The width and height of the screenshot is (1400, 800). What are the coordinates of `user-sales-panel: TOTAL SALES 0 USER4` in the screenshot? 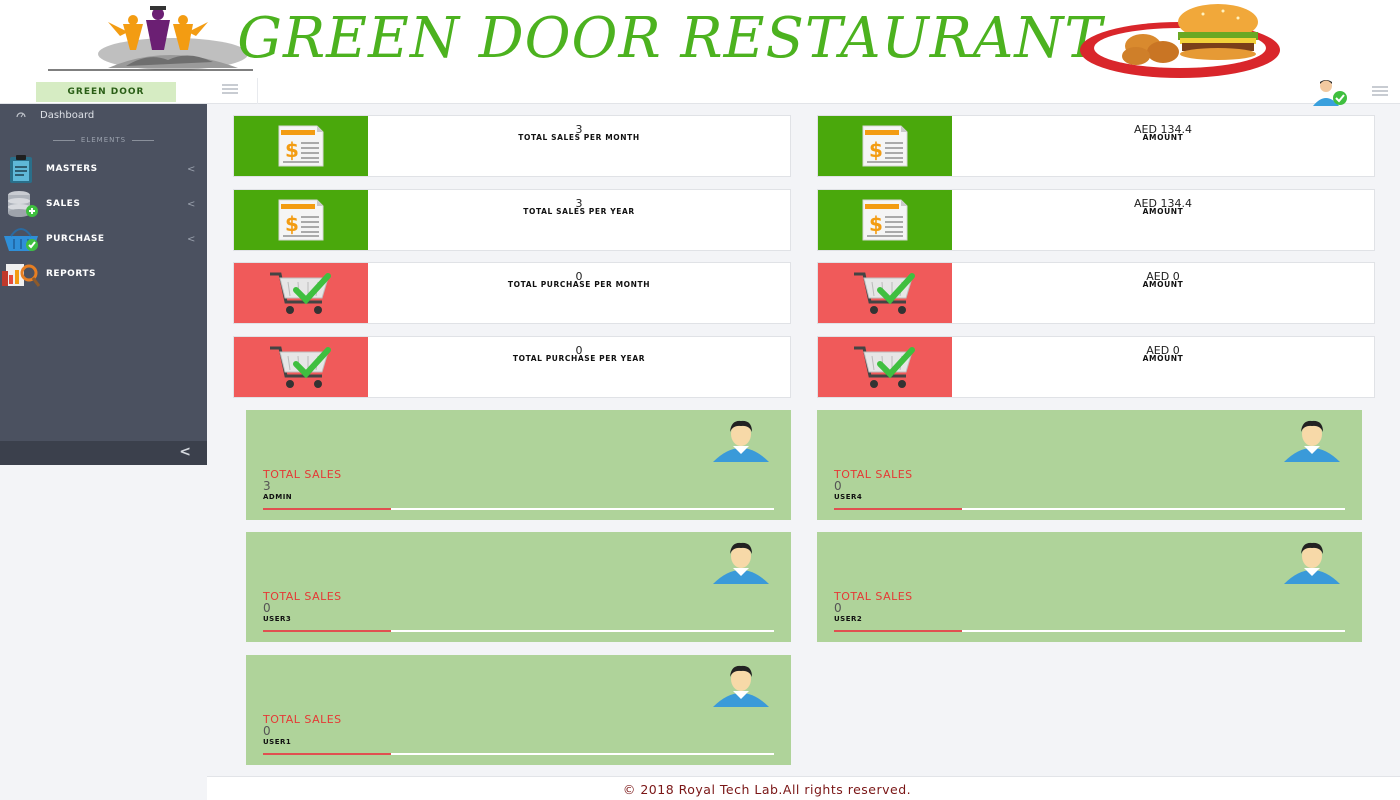 It's located at (1089, 465).